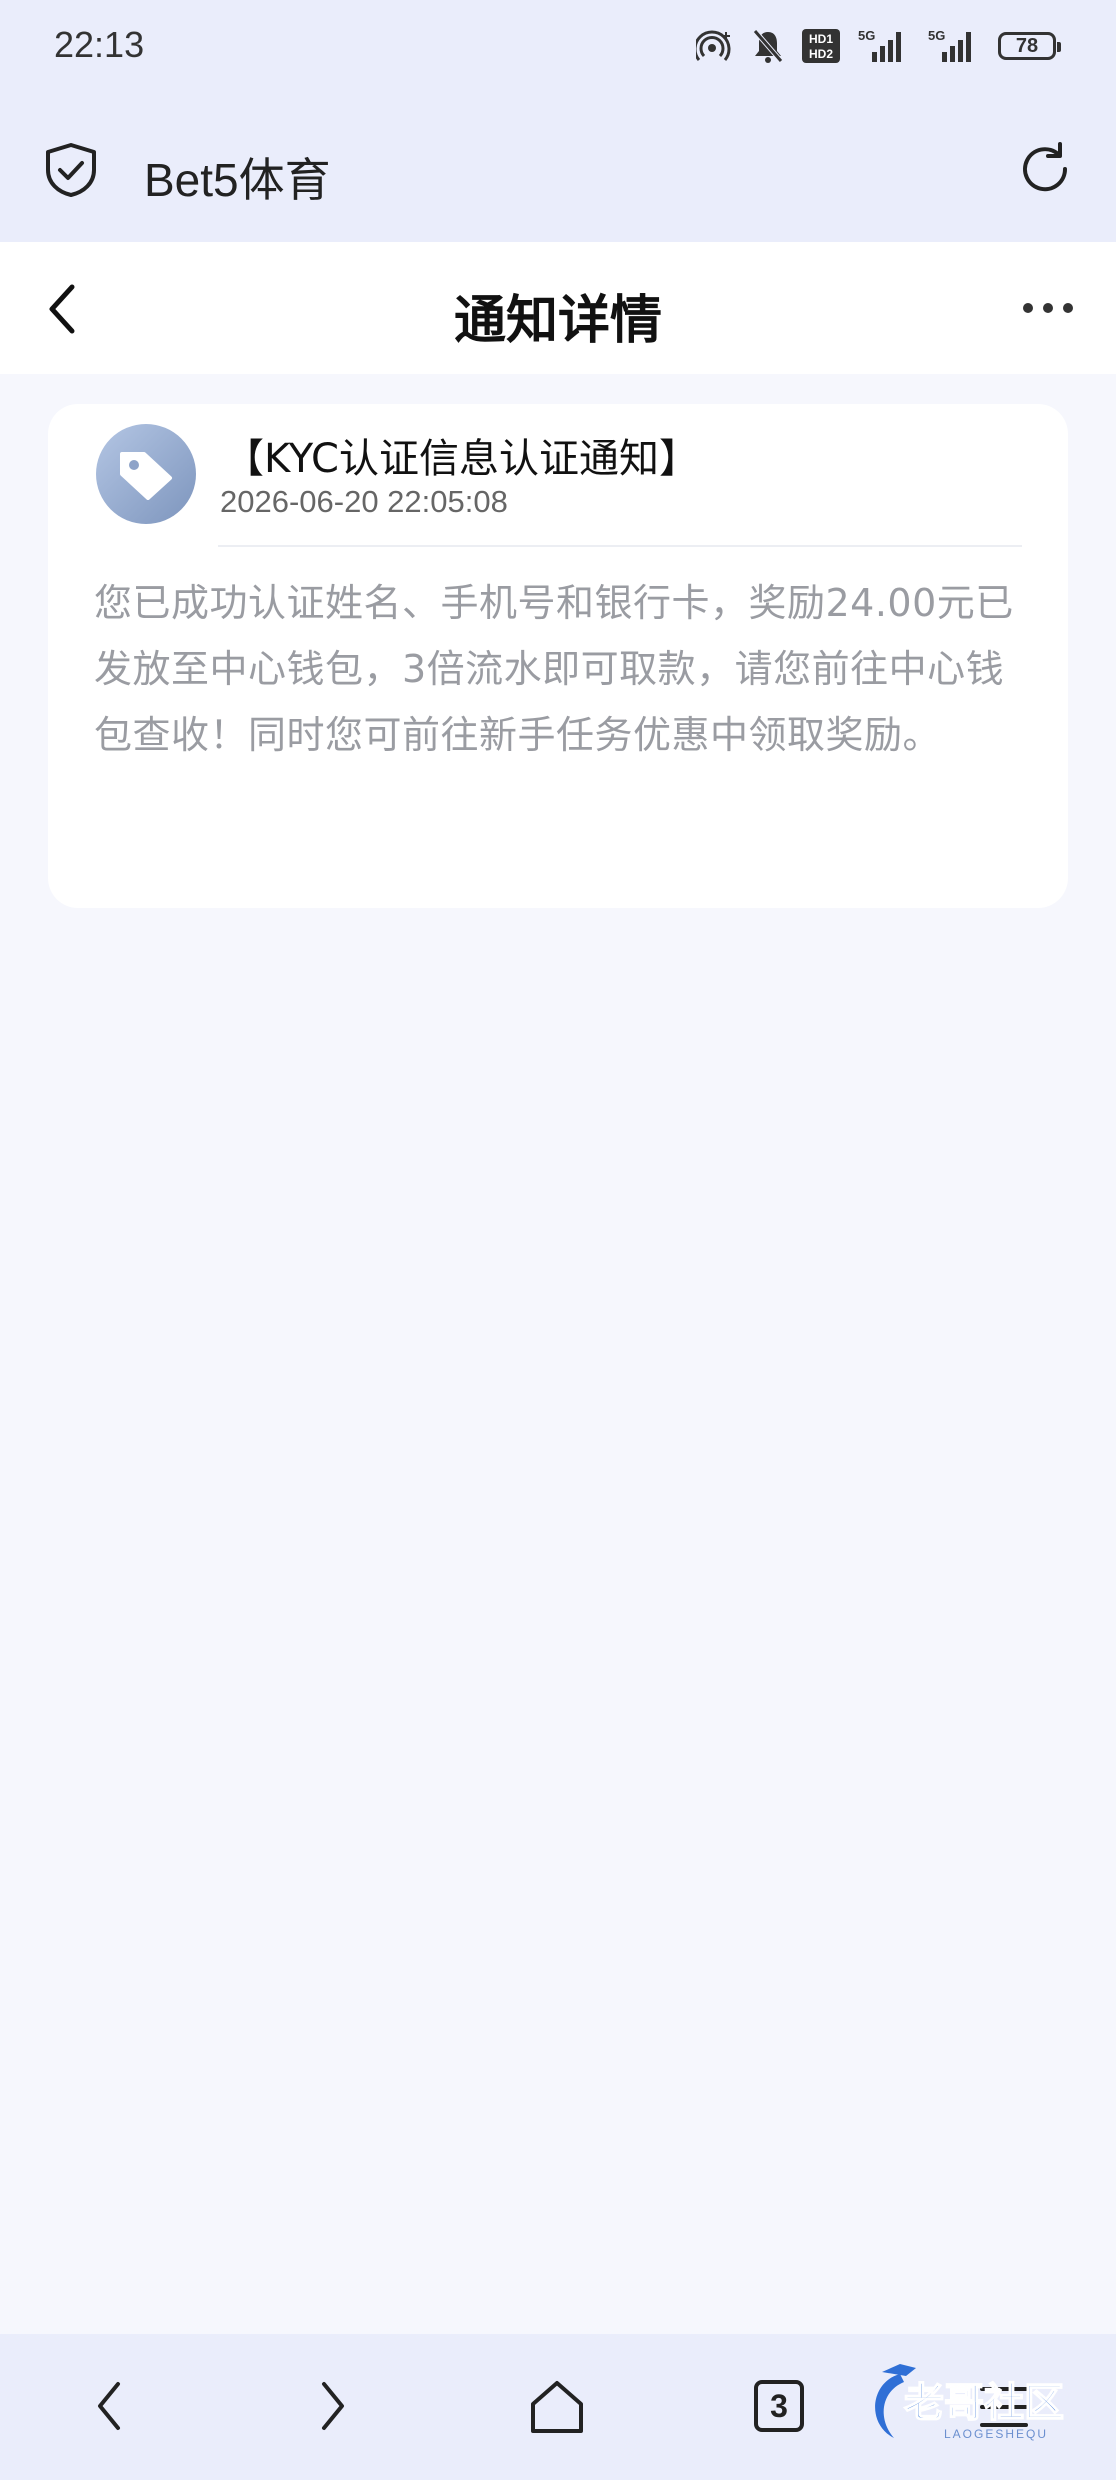  What do you see at coordinates (558, 48) in the screenshot?
I see `status-bar: 22:13 HD1 HD2 5G 5G 78` at bounding box center [558, 48].